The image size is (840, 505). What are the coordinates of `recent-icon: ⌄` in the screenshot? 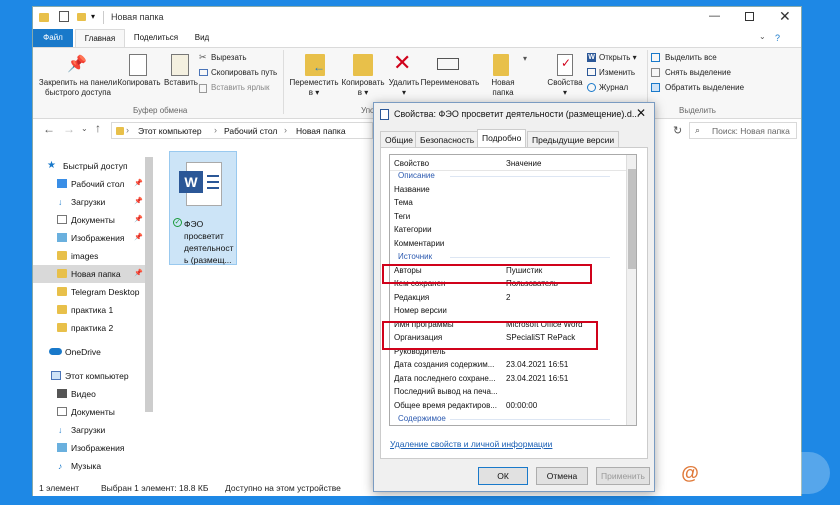 It's located at (84, 128).